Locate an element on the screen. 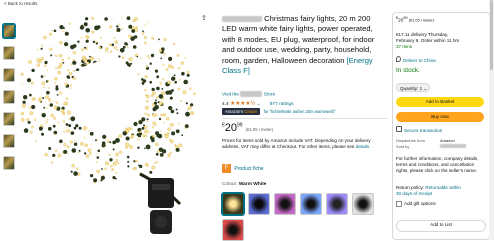 The height and width of the screenshot is (241, 494). price-fraction: 99 is located at coordinates (240, 125).